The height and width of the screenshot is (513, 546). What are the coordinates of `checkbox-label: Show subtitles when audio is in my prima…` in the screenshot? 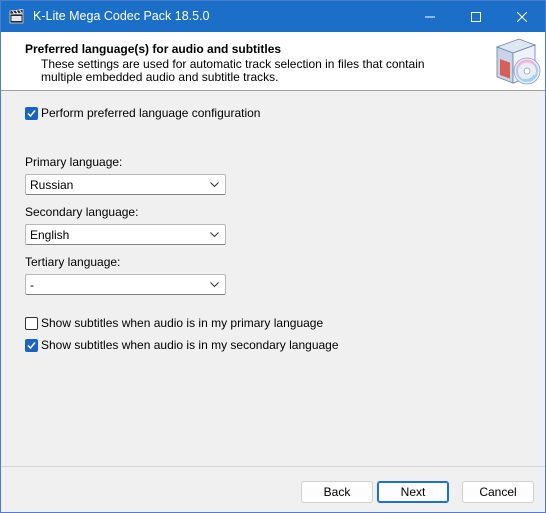 It's located at (182, 323).